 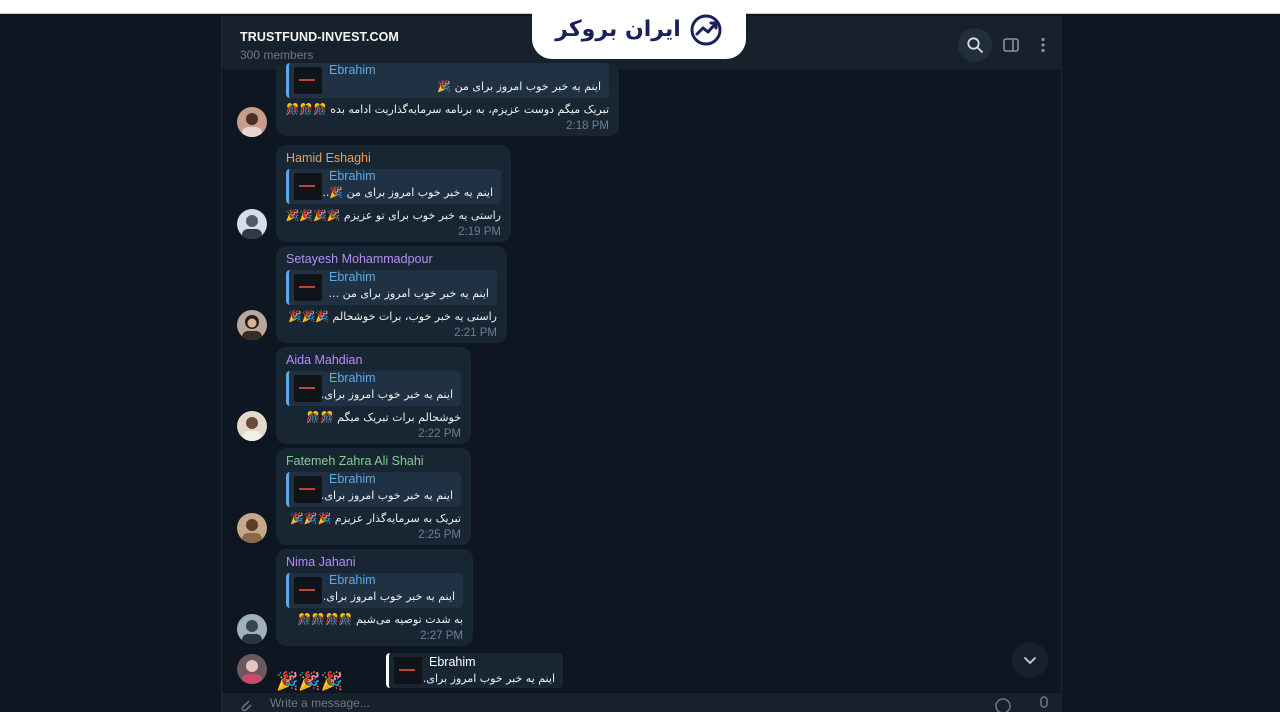 I want to click on search-icon, so click(x=975, y=45).